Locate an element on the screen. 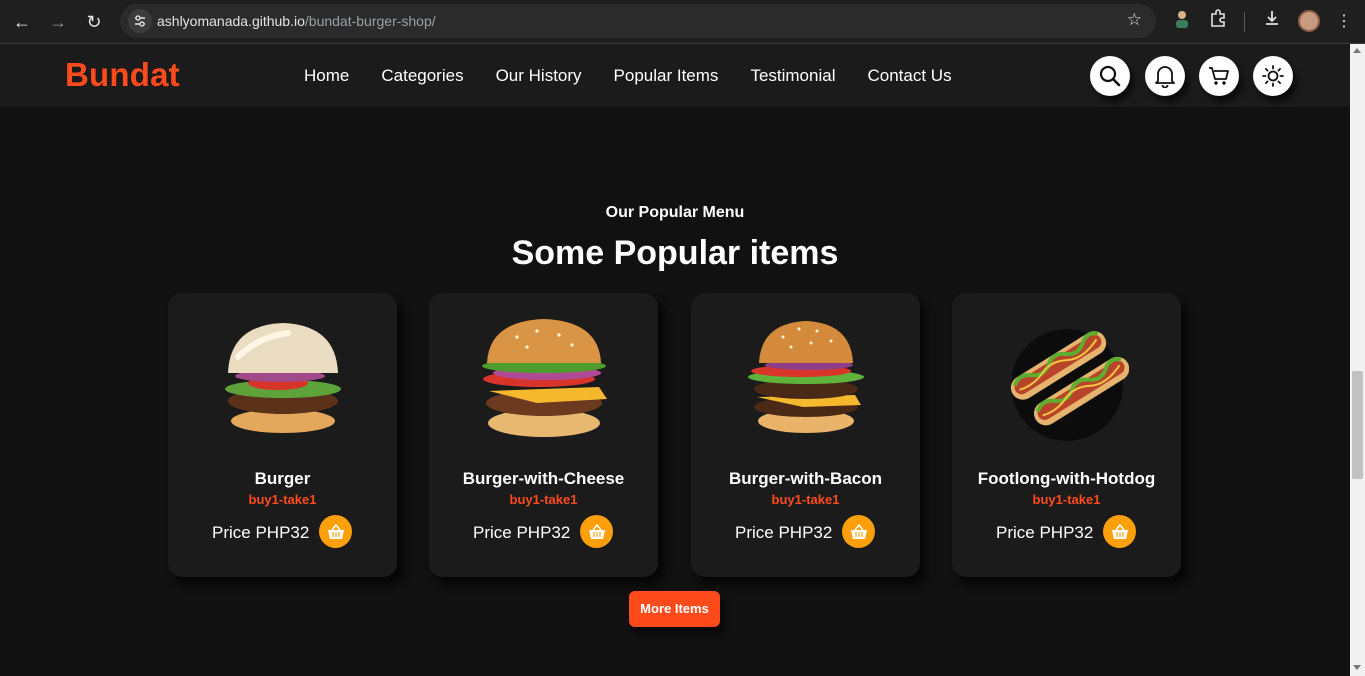 Image resolution: width=1365 pixels, height=676 pixels. page-scrollbar is located at coordinates (1357, 360).